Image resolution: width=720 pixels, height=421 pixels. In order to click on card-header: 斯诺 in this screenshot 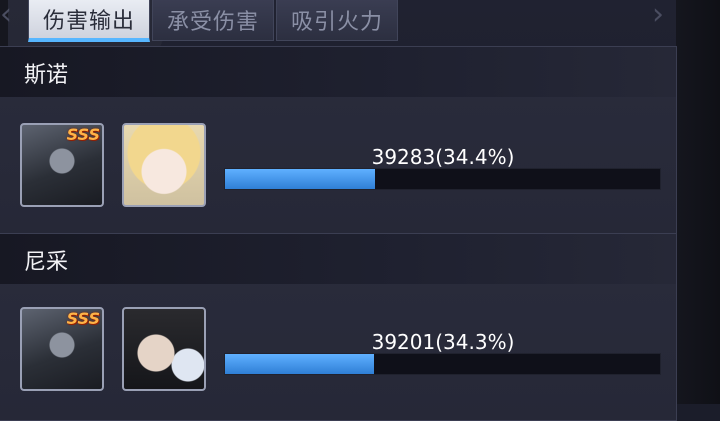, I will do `click(338, 72)`.